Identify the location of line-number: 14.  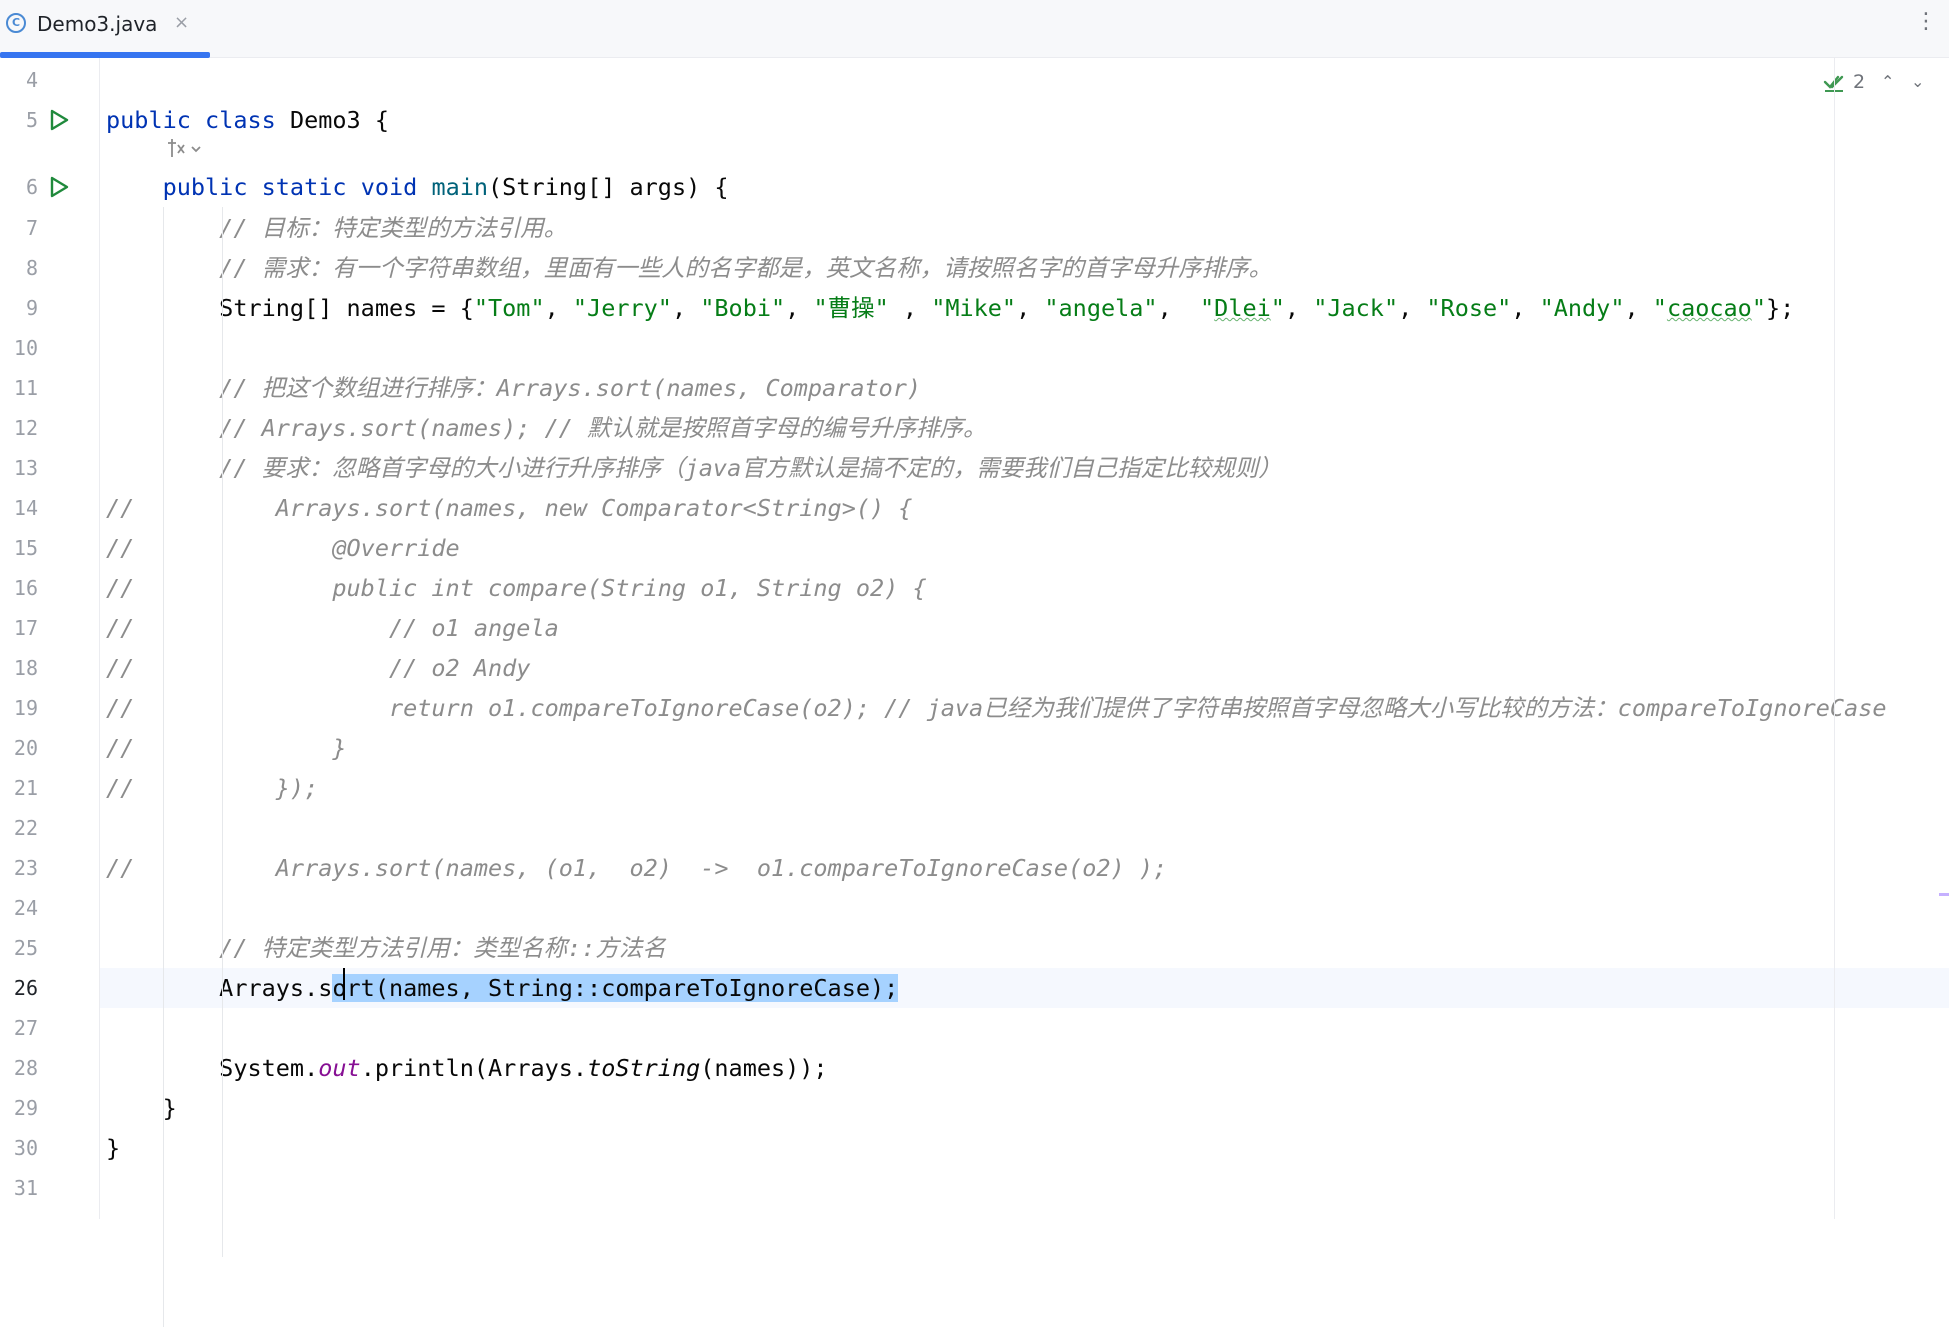
(25, 508).